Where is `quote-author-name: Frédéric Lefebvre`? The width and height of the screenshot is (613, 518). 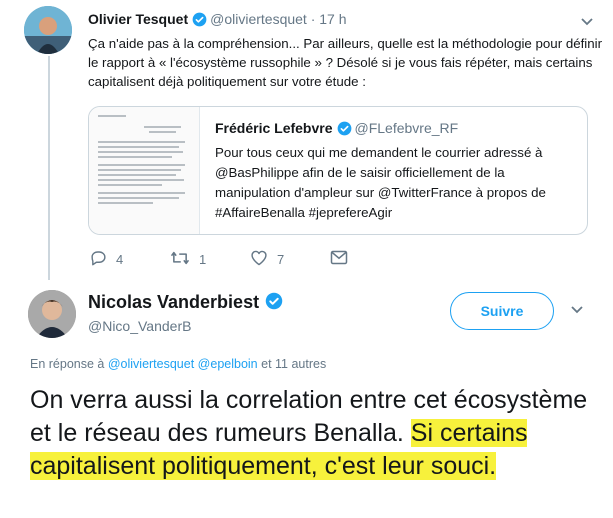 quote-author-name: Frédéric Lefebvre is located at coordinates (274, 128).